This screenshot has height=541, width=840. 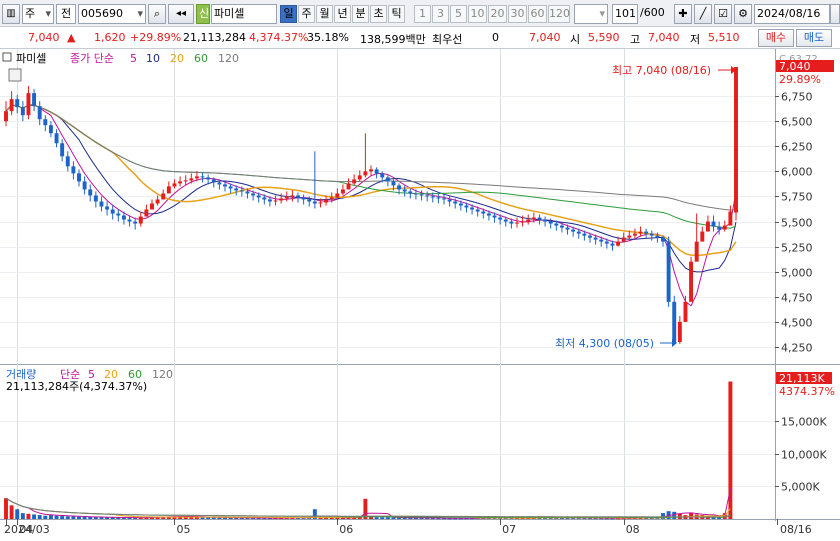 I want to click on period-button-0: 일, so click(x=288, y=14).